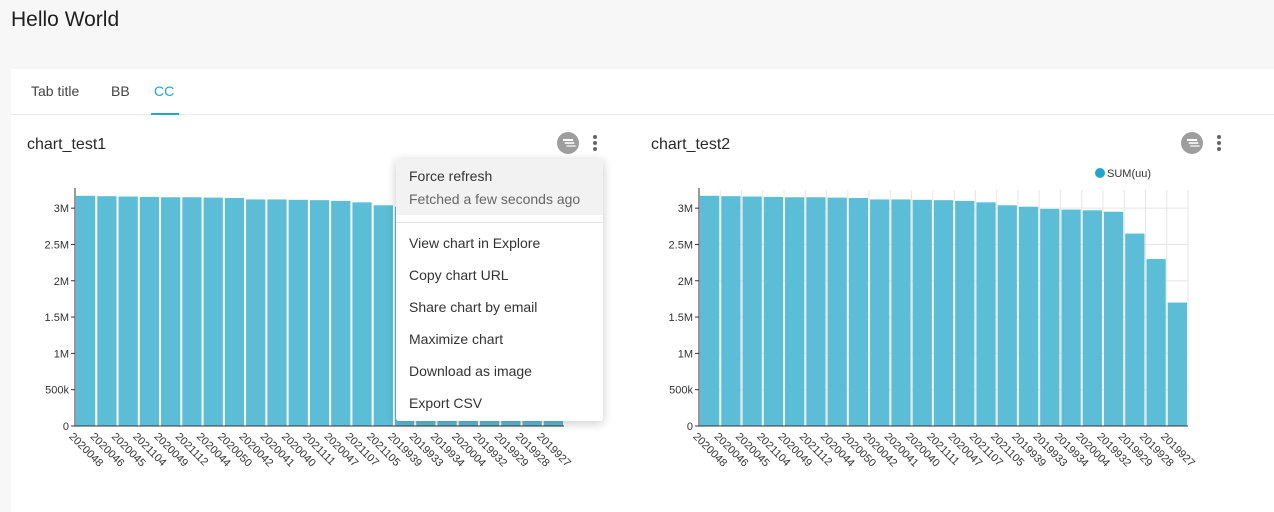 The width and height of the screenshot is (1274, 512). I want to click on tab-bar: Tab title BB CC, so click(642, 92).